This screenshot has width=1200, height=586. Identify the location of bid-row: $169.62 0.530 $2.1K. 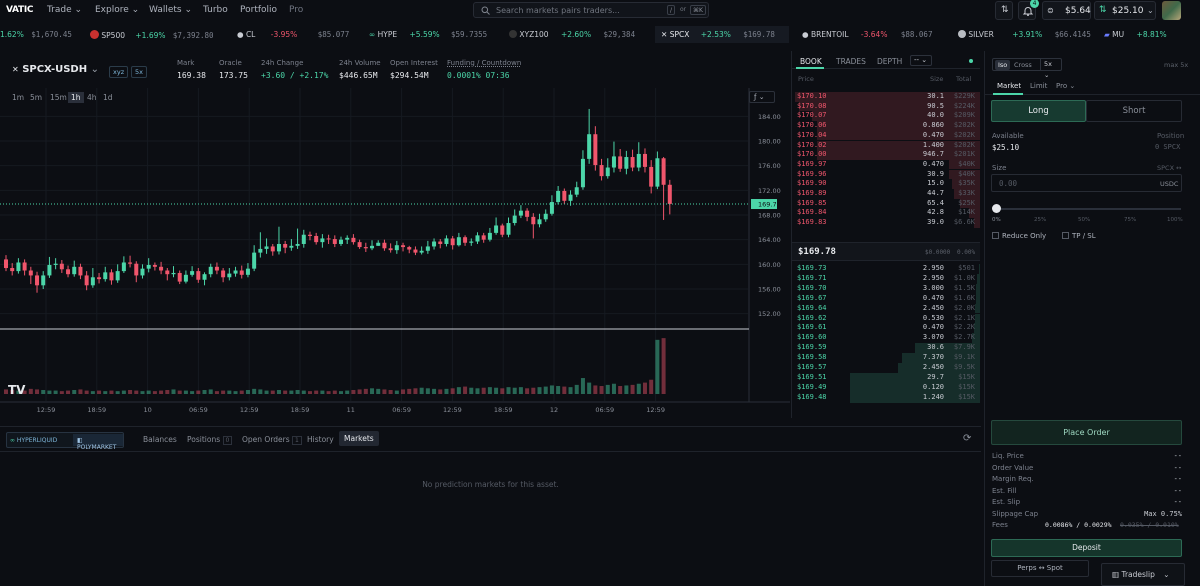
(888, 318).